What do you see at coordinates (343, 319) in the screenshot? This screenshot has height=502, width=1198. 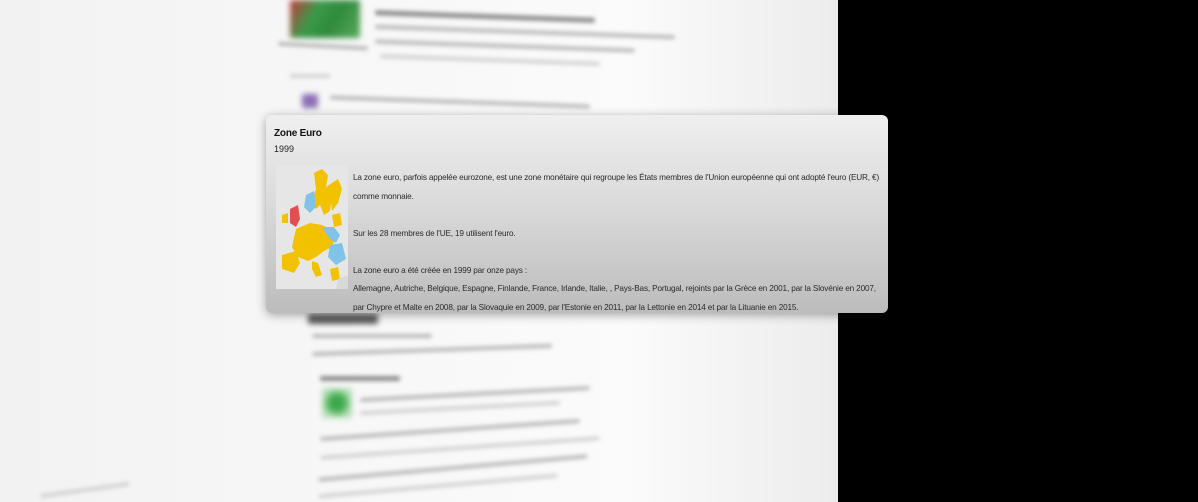 I see `blurred-dark-strip` at bounding box center [343, 319].